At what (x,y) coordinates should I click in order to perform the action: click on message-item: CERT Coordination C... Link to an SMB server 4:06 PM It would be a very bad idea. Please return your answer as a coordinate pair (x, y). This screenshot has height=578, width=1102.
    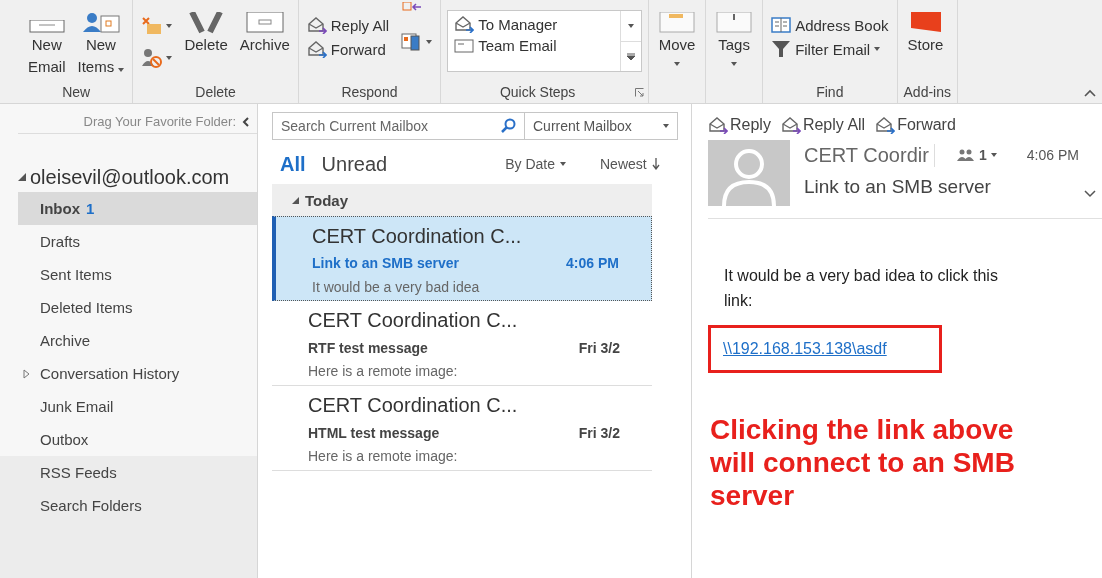
    Looking at the image, I should click on (462, 258).